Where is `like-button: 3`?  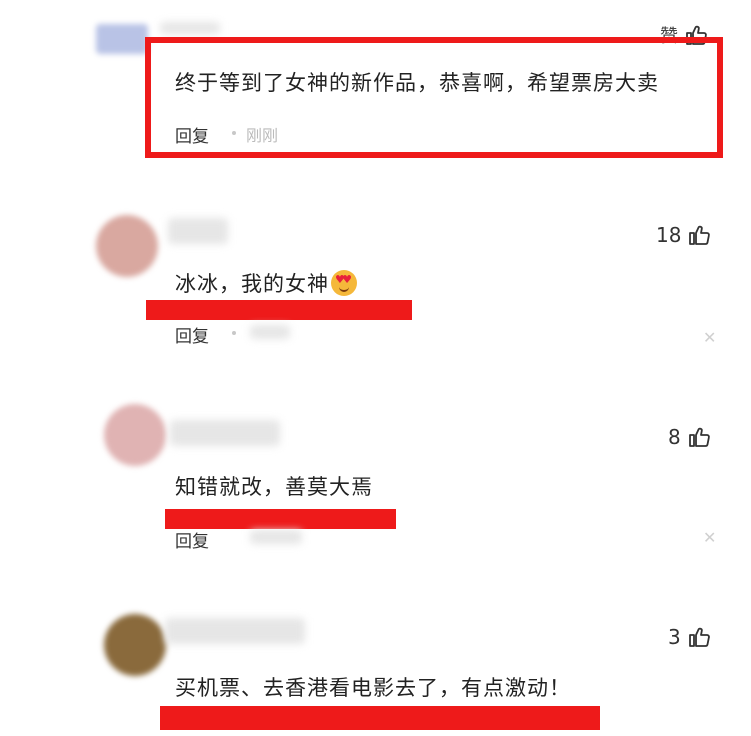 like-button: 3 is located at coordinates (689, 637).